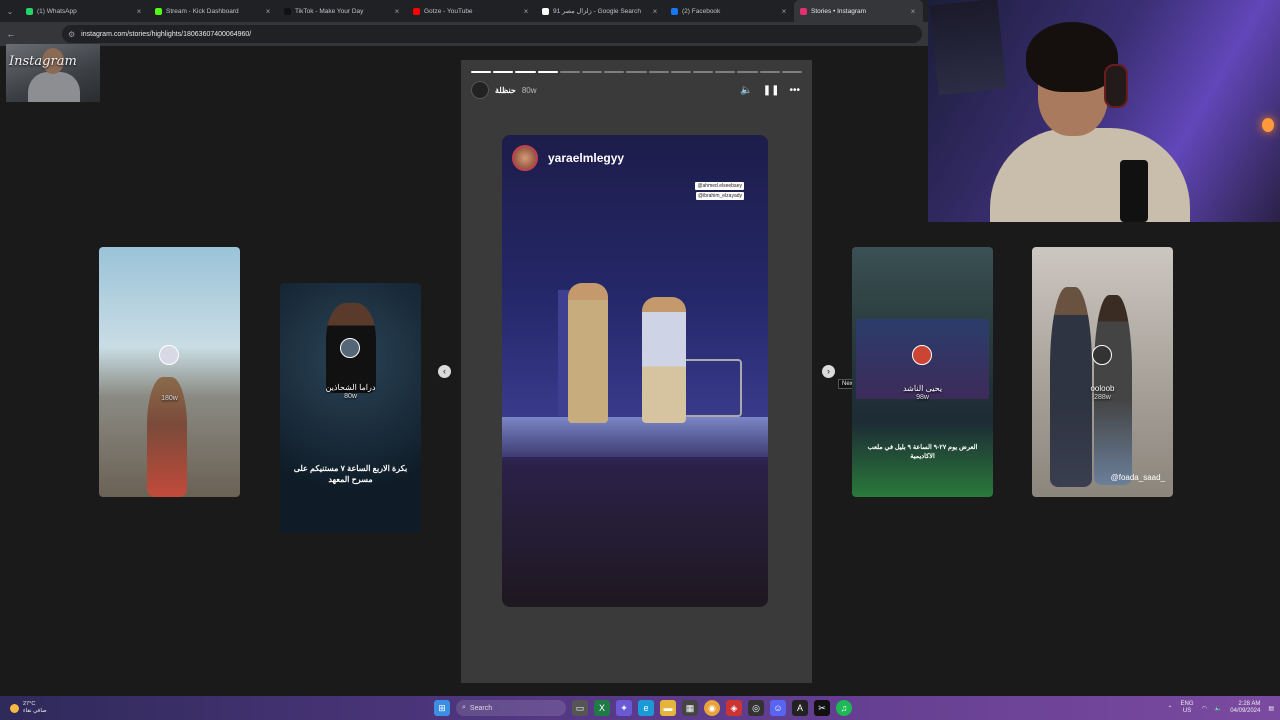 This screenshot has width=1280, height=720. What do you see at coordinates (1090, 175) in the screenshot?
I see `person-shirt` at bounding box center [1090, 175].